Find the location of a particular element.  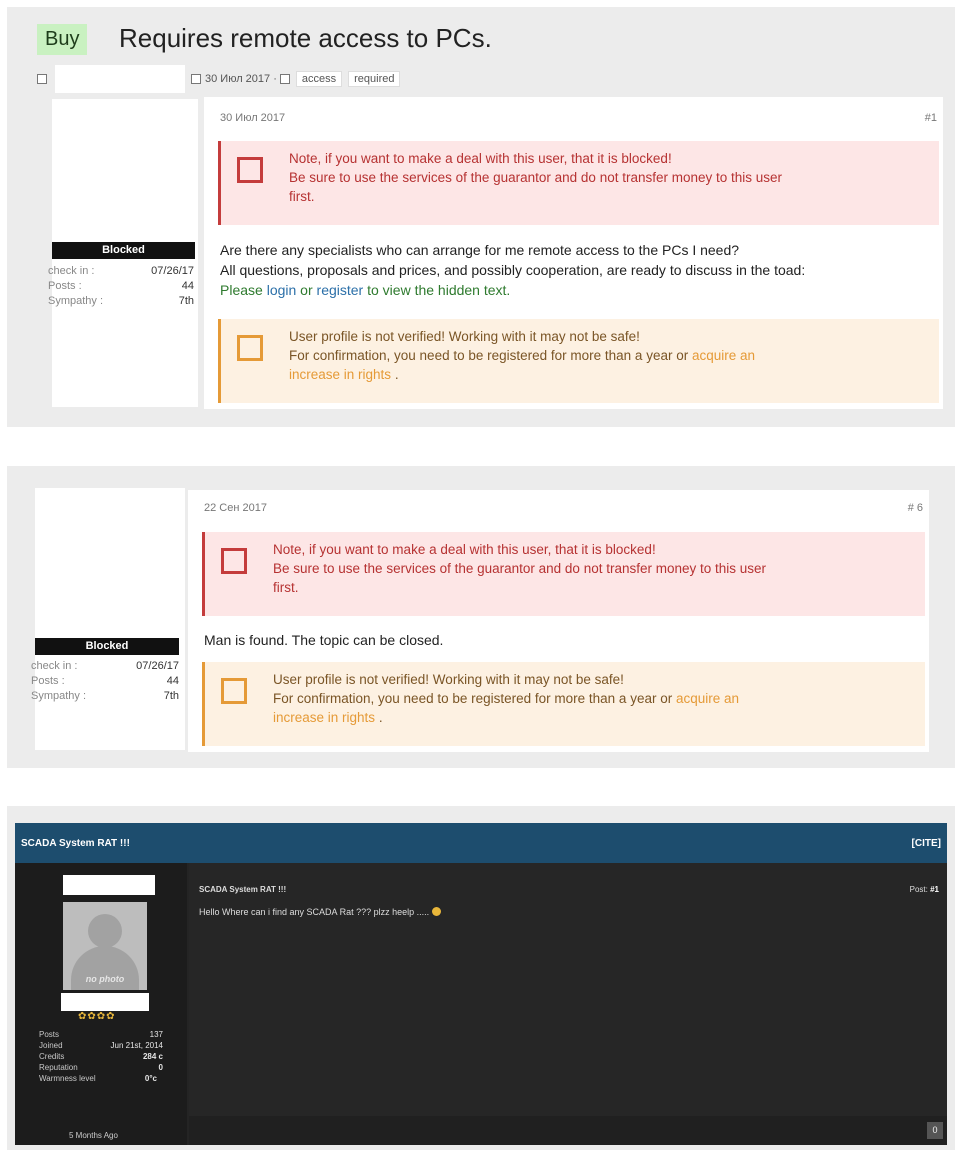

post-date: 22 Сен 2017 is located at coordinates (235, 508).